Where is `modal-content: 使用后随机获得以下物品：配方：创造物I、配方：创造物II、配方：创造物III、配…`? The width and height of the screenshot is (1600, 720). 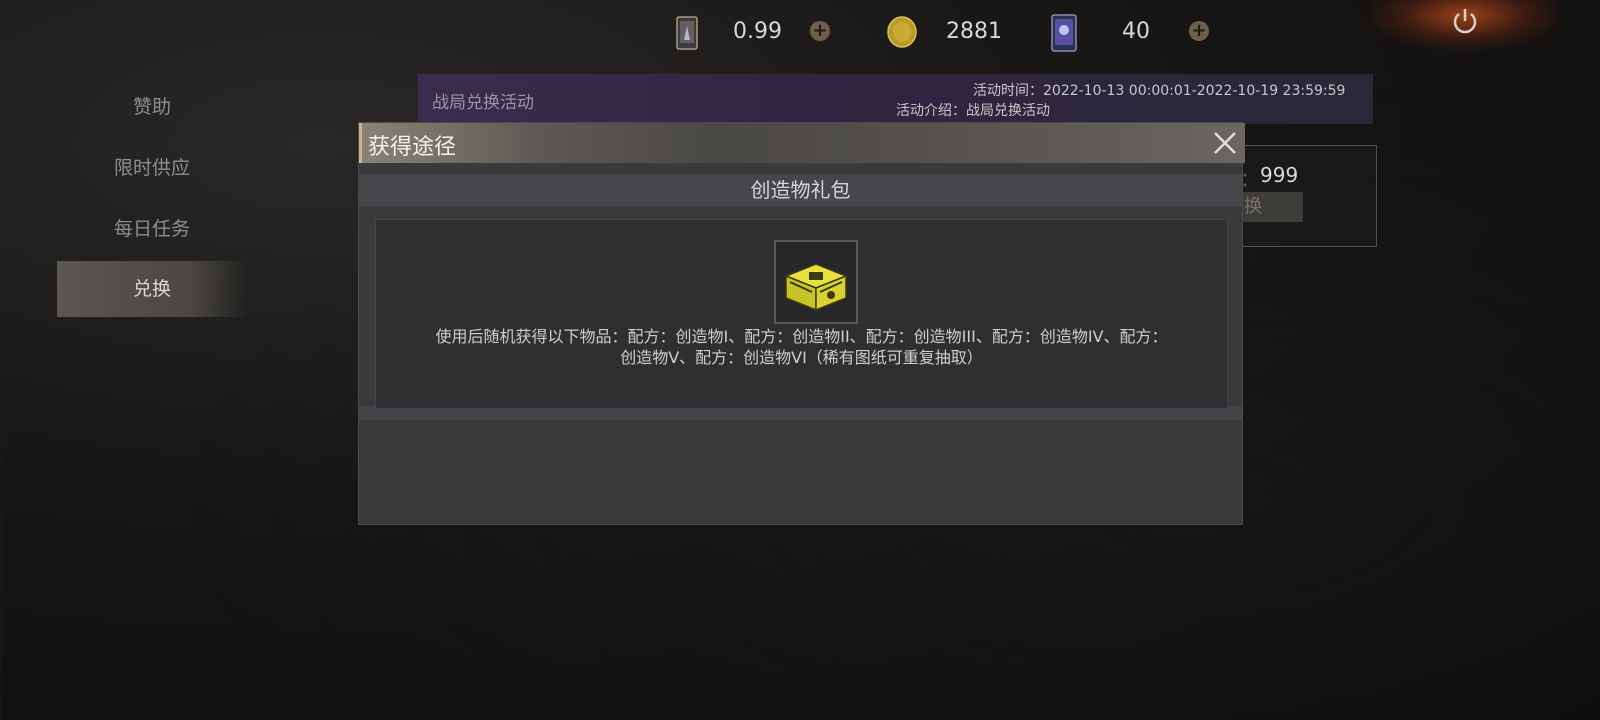 modal-content: 使用后随机获得以下物品：配方：创造物I、配方：创造物II、配方：创造物III、配… is located at coordinates (801, 314).